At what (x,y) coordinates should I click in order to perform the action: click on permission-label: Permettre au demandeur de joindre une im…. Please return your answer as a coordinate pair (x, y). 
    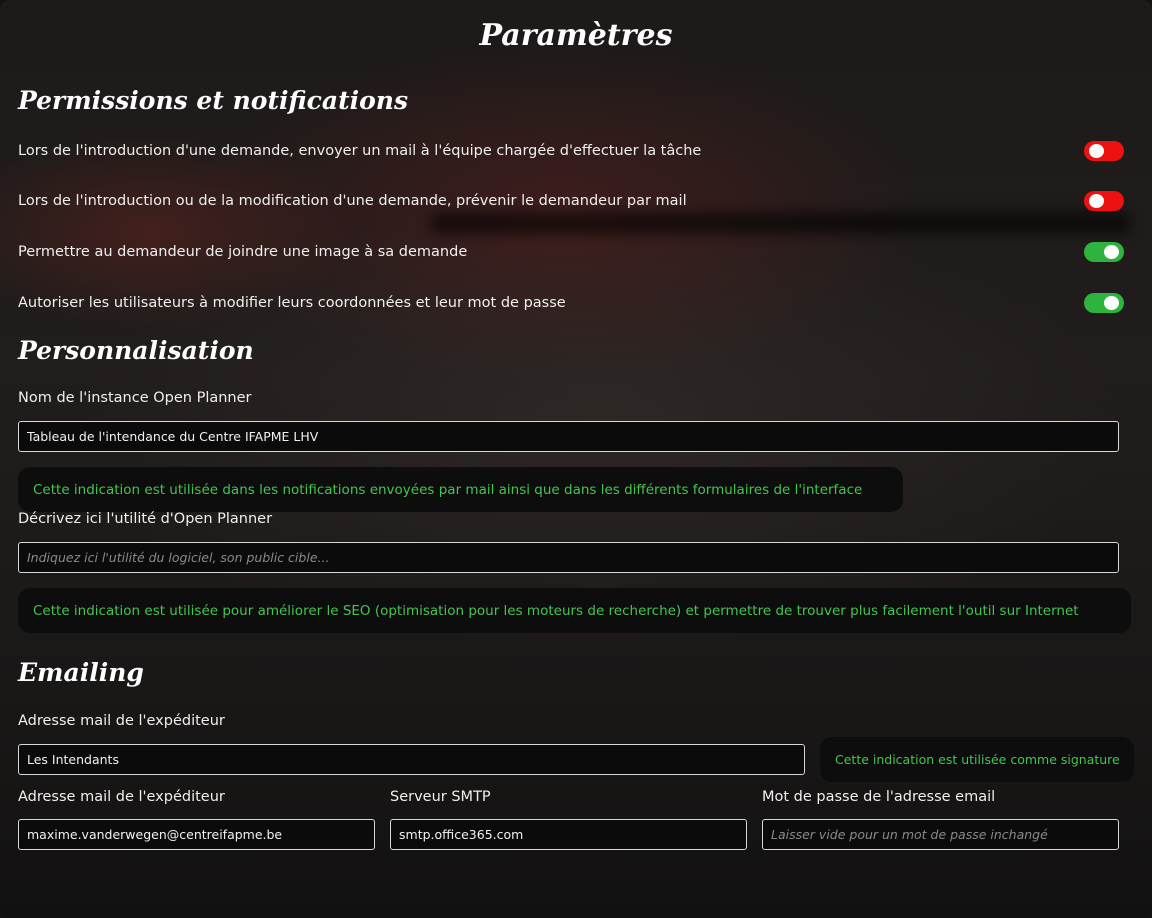
    Looking at the image, I should click on (243, 252).